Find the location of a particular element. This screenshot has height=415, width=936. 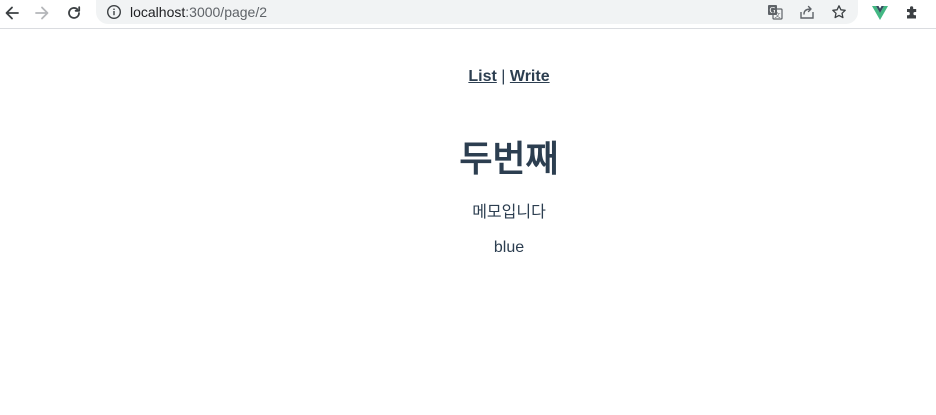

url-path: :3000/page/2 is located at coordinates (226, 12).